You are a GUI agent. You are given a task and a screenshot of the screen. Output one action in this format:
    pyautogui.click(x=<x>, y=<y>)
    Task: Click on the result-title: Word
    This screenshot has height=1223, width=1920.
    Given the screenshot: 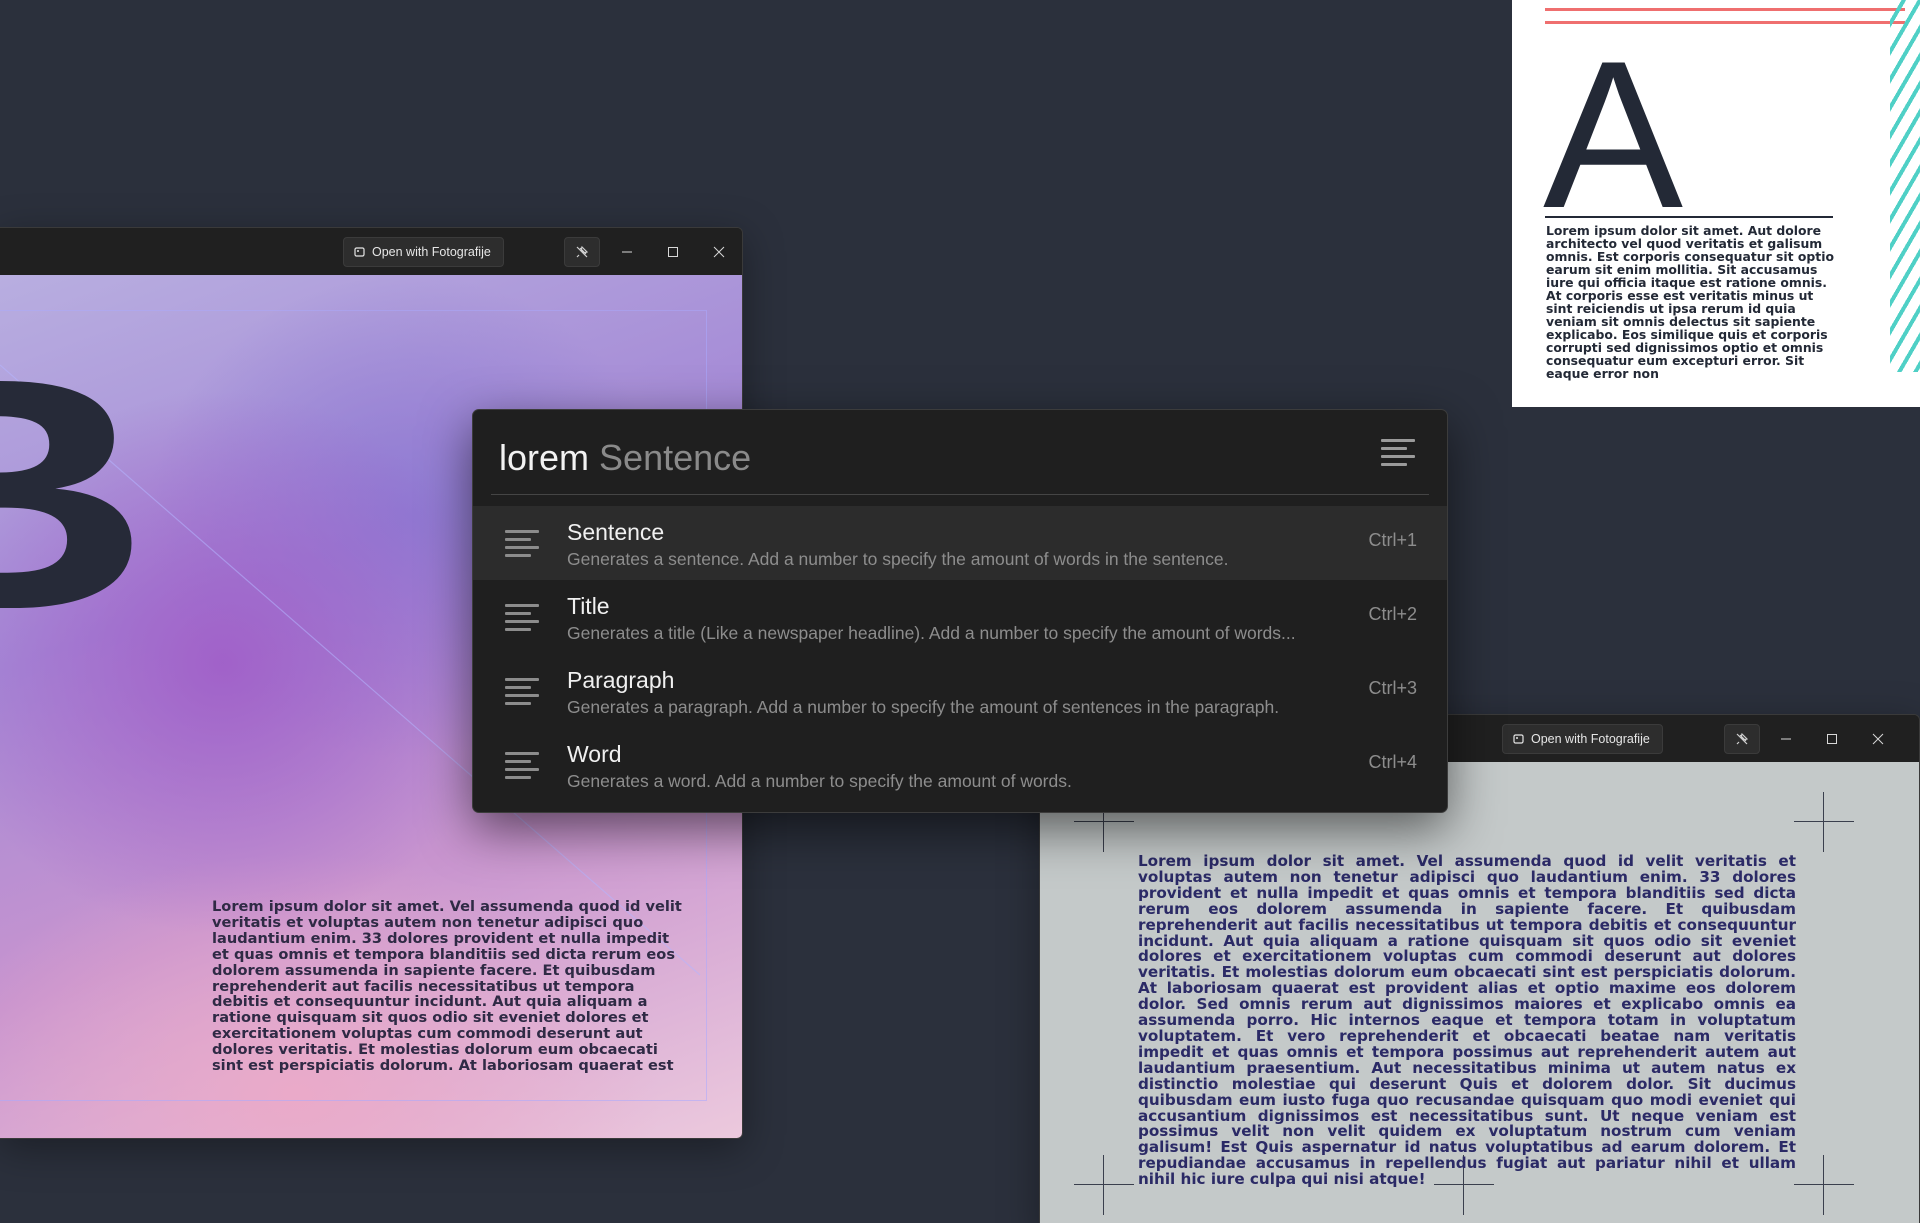 What is the action you would take?
    pyautogui.click(x=594, y=754)
    